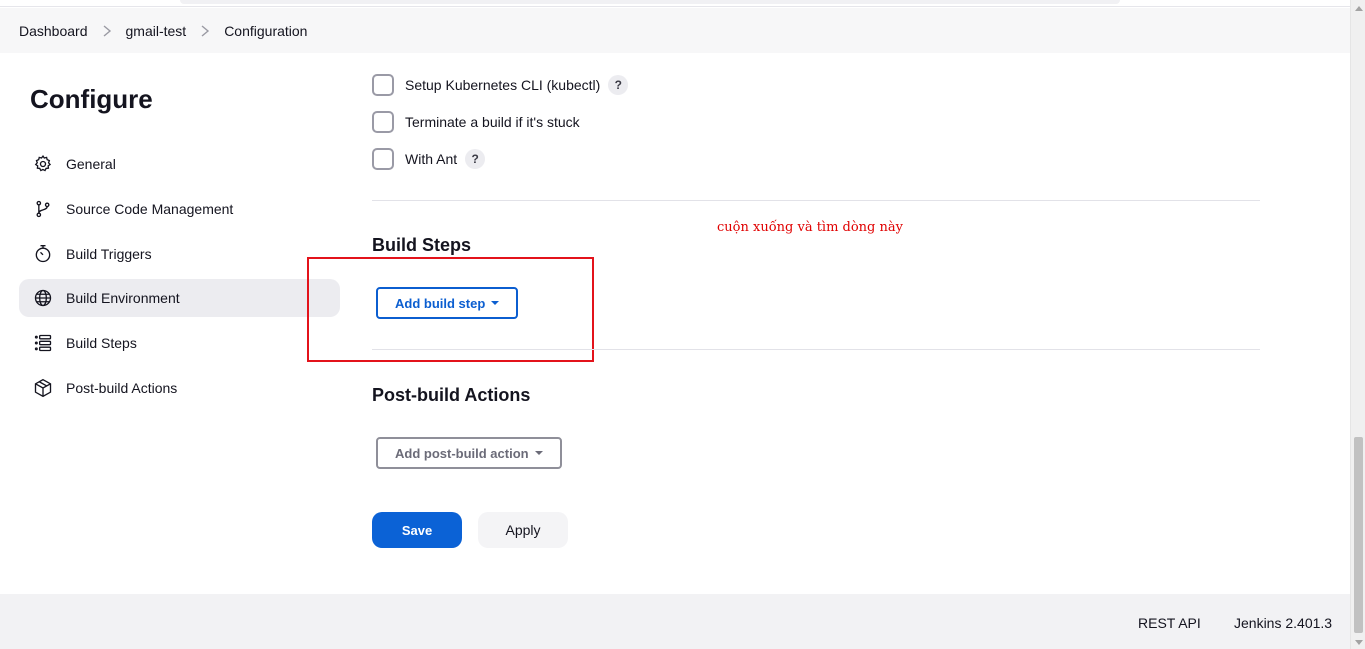  Describe the element at coordinates (417, 530) in the screenshot. I see `save-button: Save` at that location.